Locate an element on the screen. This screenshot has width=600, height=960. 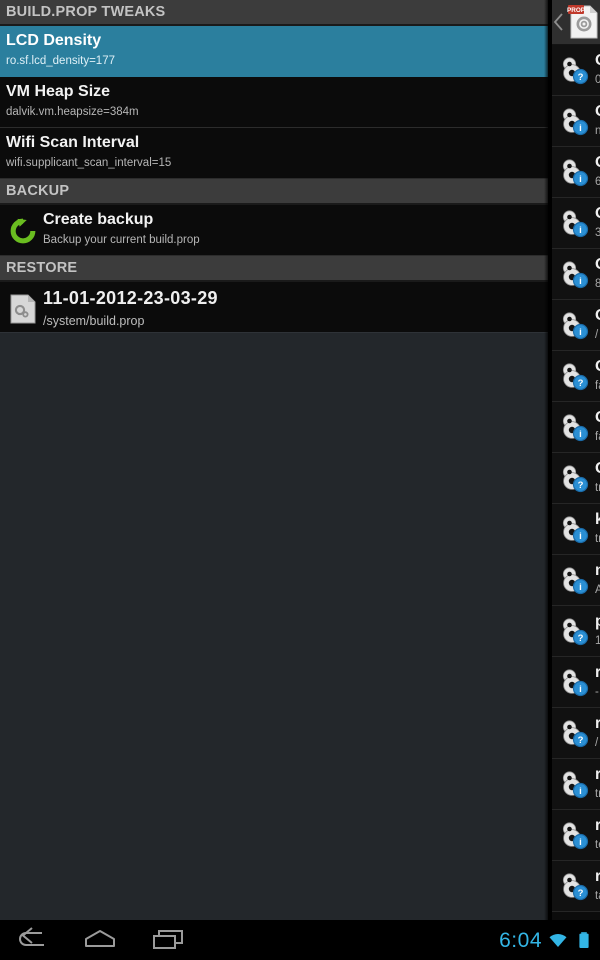
drawer-list-item: i r tr is located at coordinates (576, 784).